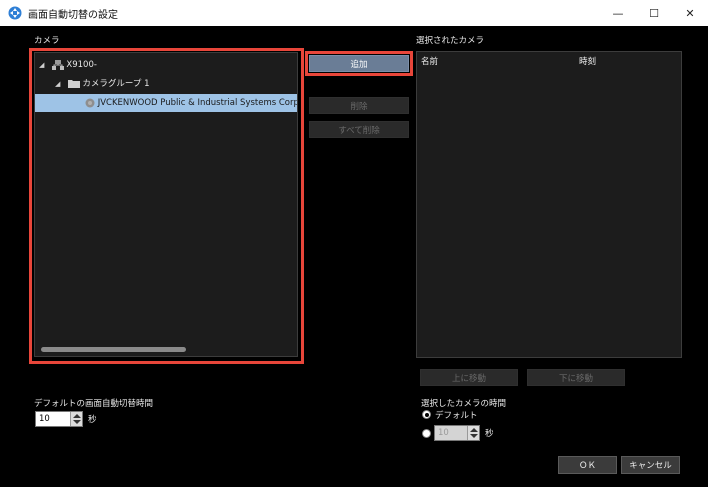  I want to click on default-interval-unit: 秒, so click(92, 420).